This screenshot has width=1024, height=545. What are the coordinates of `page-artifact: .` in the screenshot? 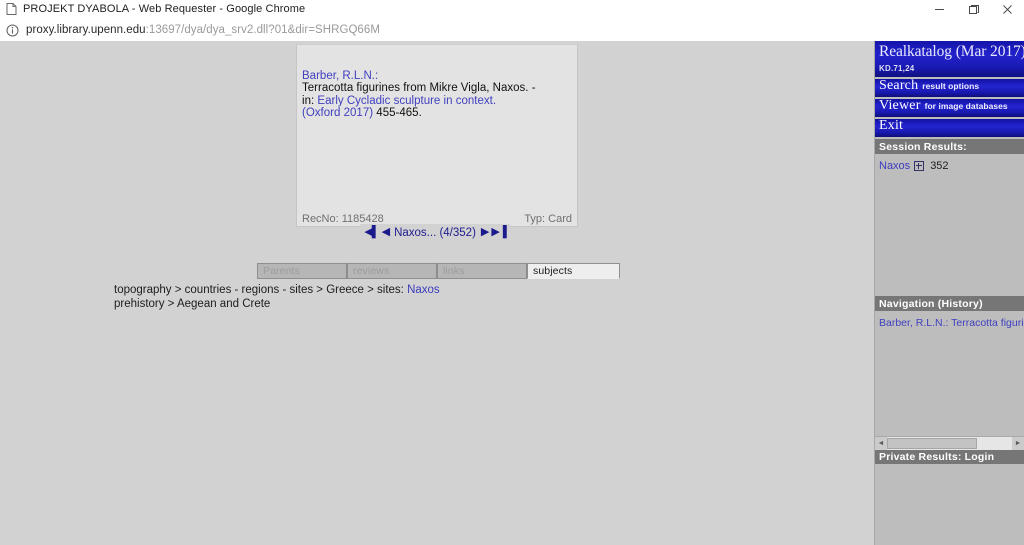 It's located at (2, 280).